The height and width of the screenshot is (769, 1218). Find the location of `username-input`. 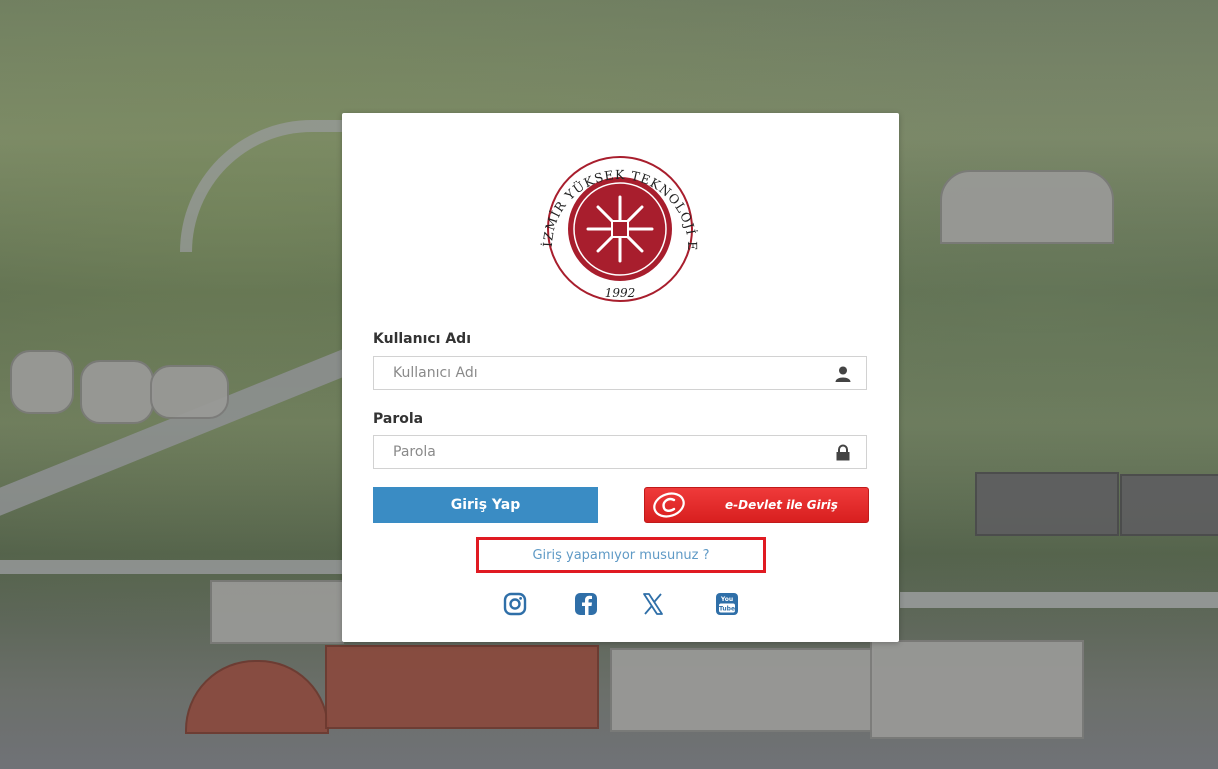

username-input is located at coordinates (603, 373).